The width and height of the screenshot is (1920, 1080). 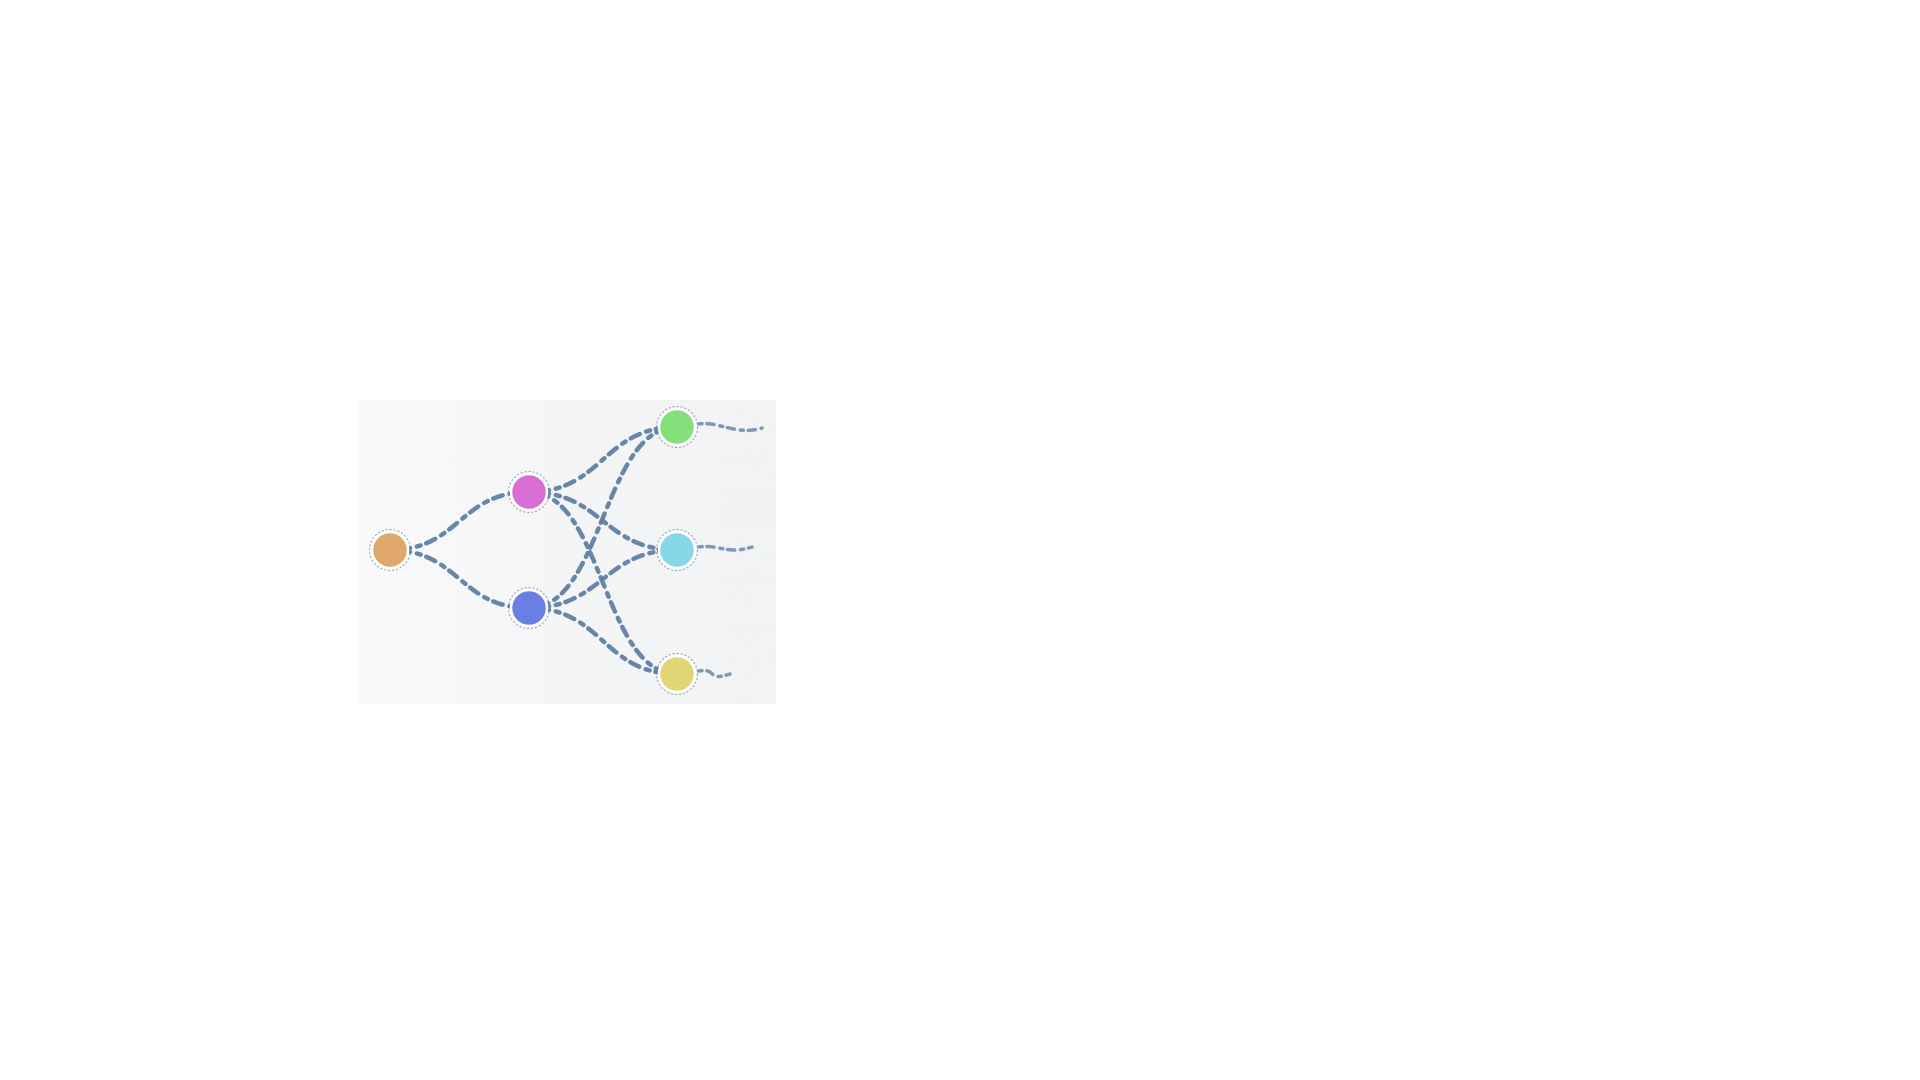 I want to click on network-diagram, so click(x=567, y=552).